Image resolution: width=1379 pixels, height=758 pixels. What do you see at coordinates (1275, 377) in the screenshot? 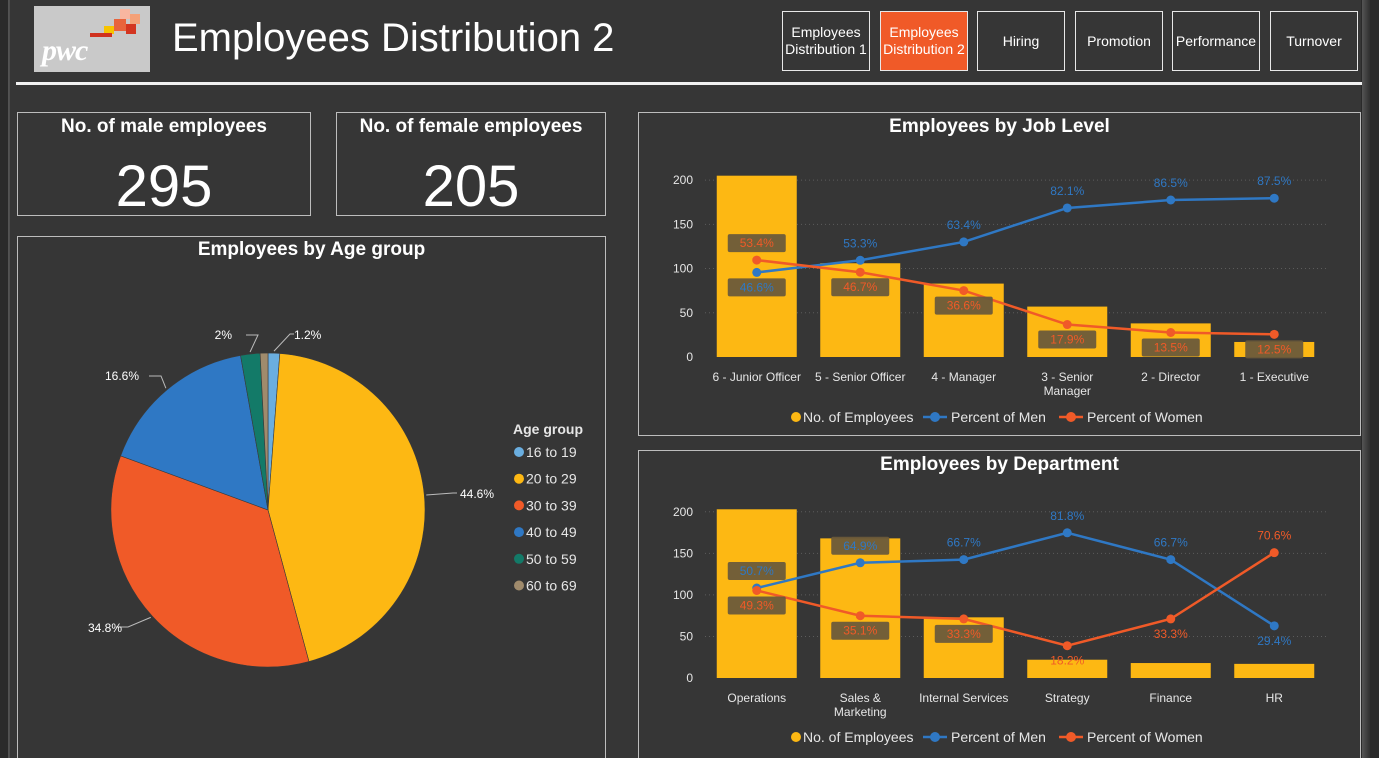
I see `x-tick-label: 1 - Executive` at bounding box center [1275, 377].